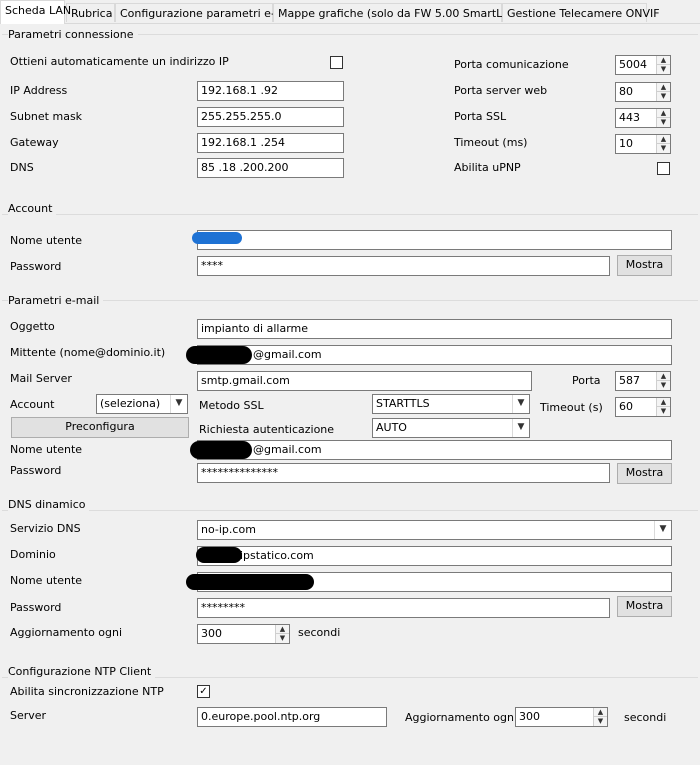 Image resolution: width=700 pixels, height=765 pixels. Describe the element at coordinates (292, 717) in the screenshot. I see `ntp-server-field: 0.europe.pool.ntp.org` at that location.